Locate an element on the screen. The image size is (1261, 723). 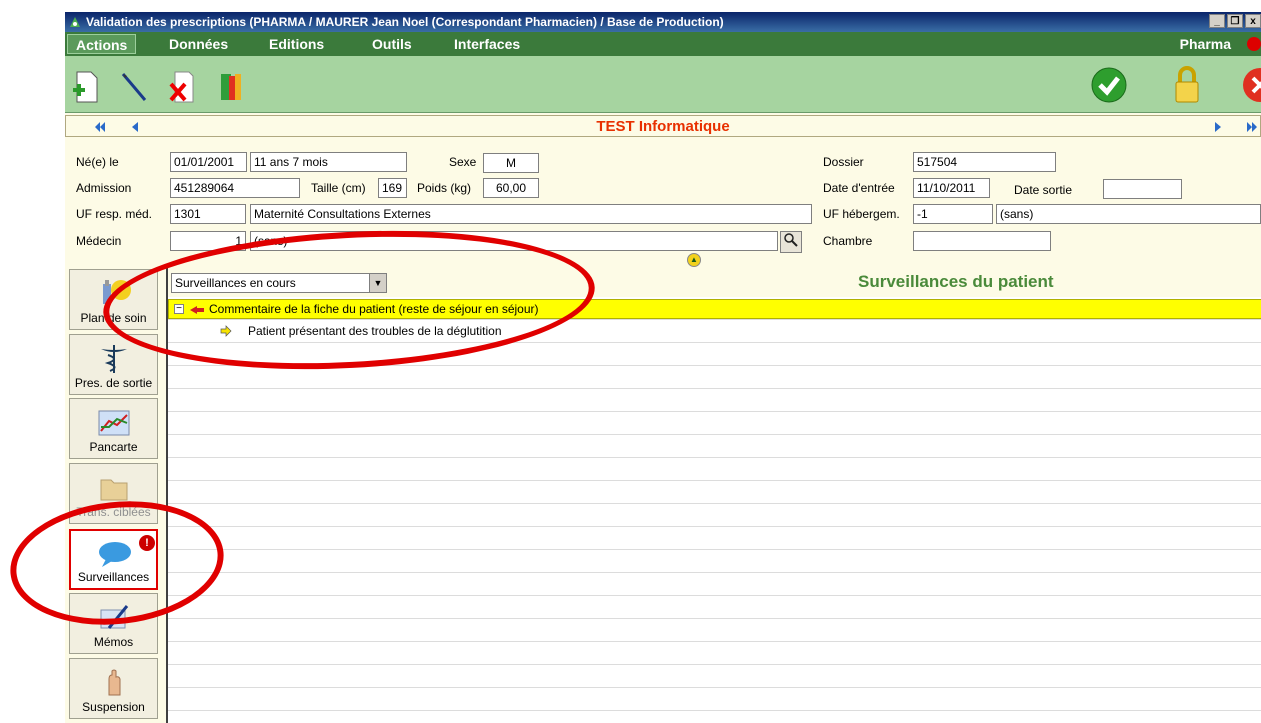
weight-field: 60,00 is located at coordinates (511, 188).